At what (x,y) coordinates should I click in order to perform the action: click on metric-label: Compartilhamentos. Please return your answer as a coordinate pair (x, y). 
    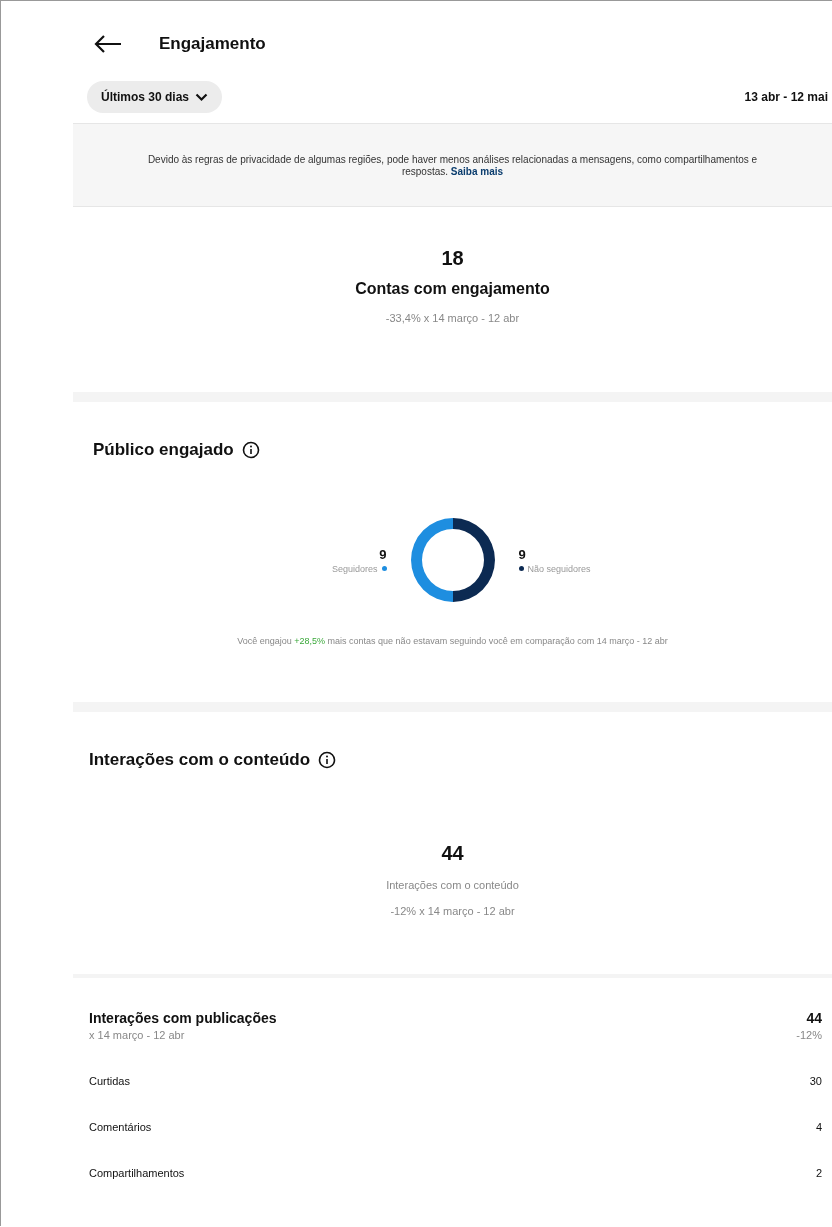
    Looking at the image, I should click on (137, 1173).